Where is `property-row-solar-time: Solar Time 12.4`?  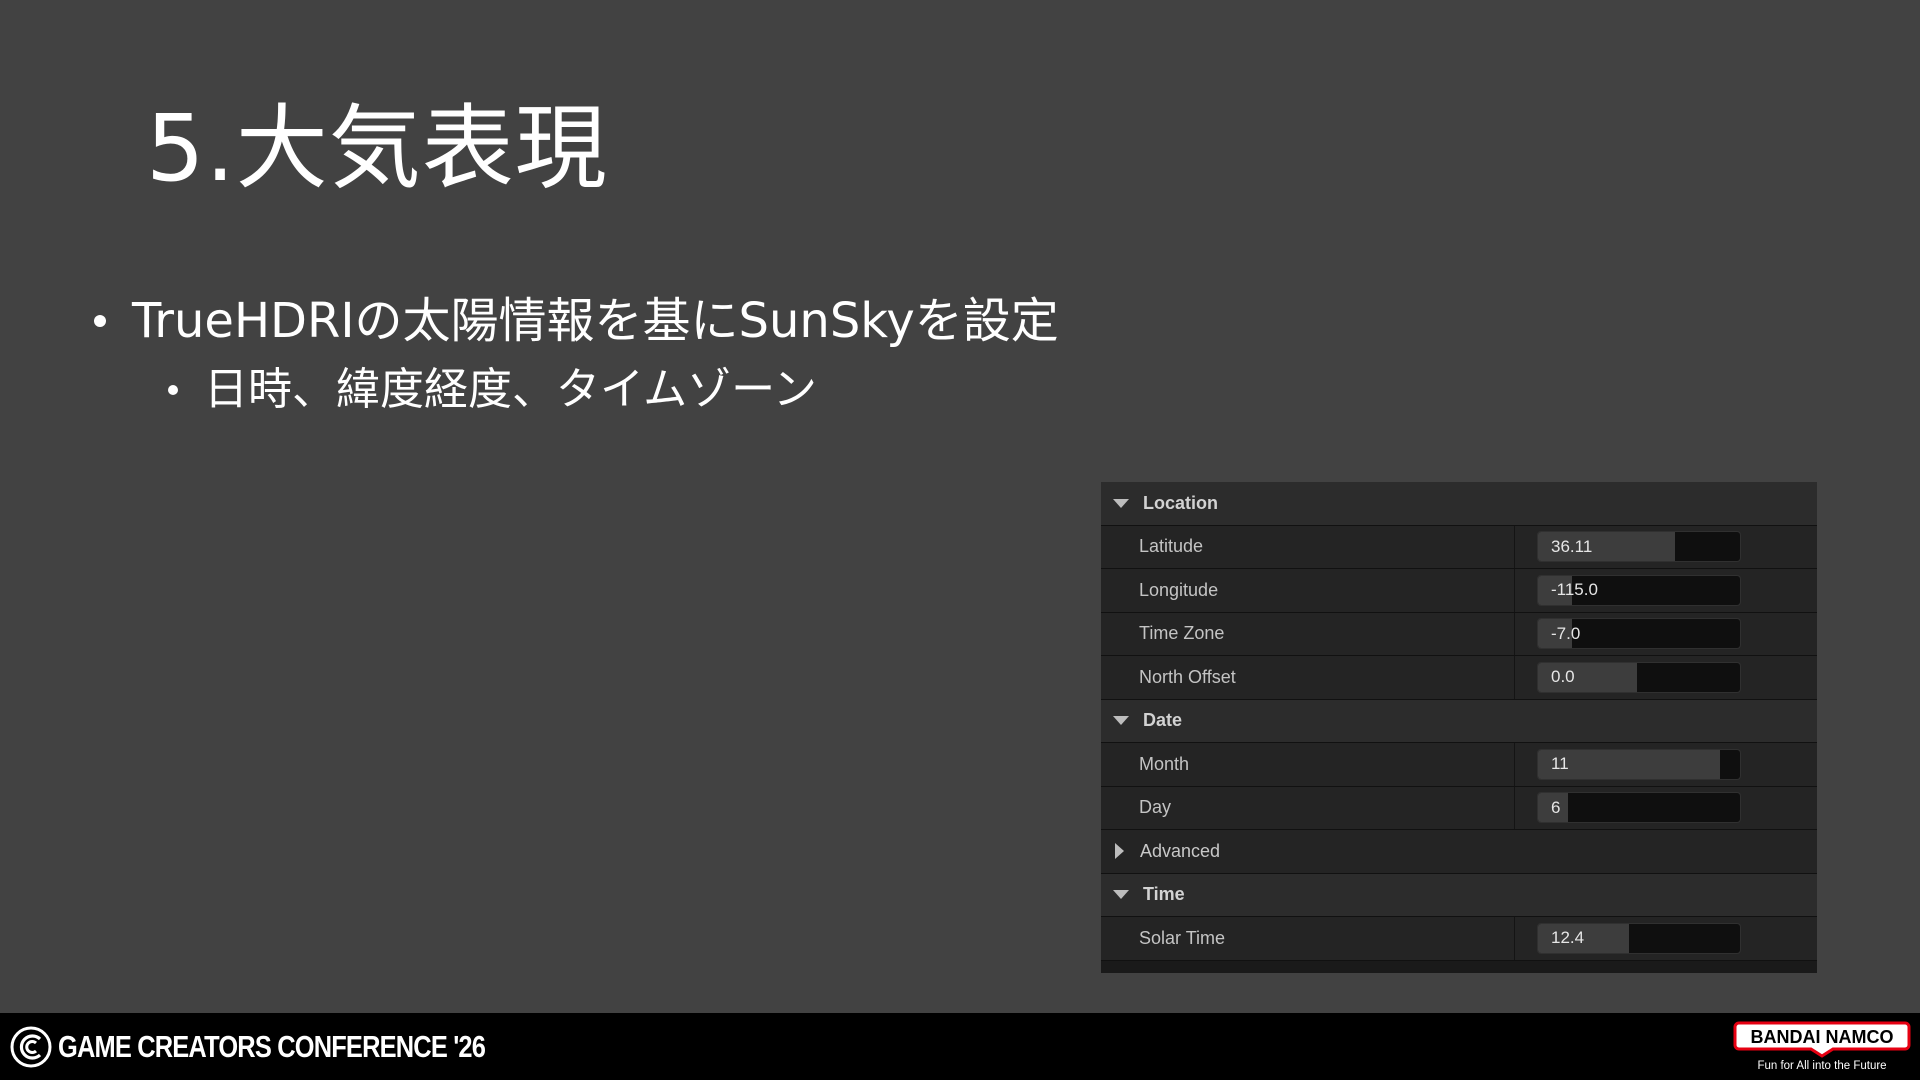 property-row-solar-time: Solar Time 12.4 is located at coordinates (1459, 939).